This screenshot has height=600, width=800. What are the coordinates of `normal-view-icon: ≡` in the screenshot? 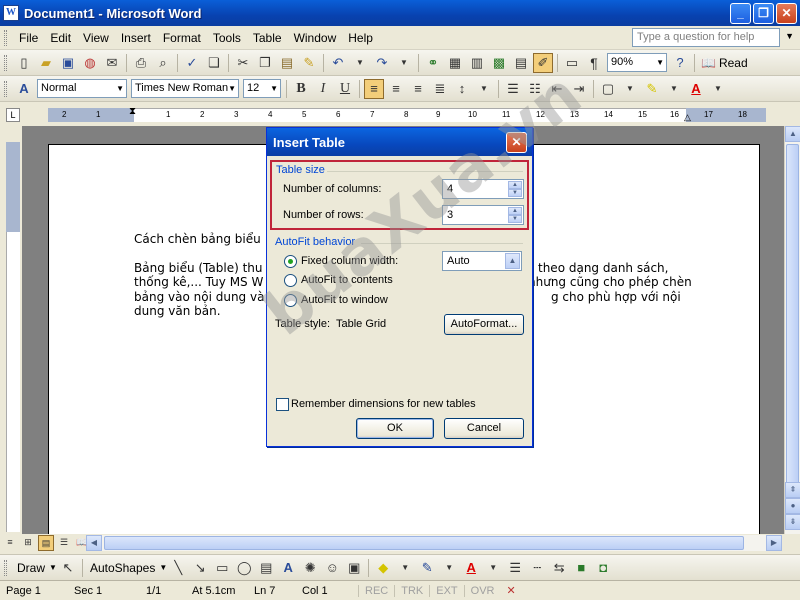 It's located at (10, 543).